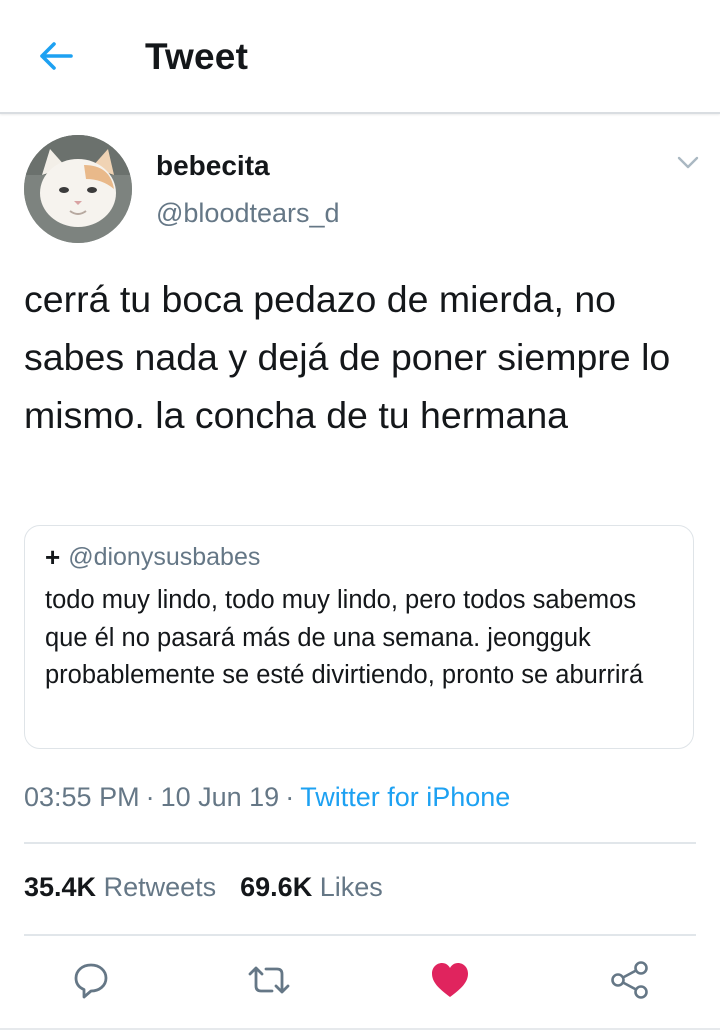 Image resolution: width=720 pixels, height=1035 pixels. I want to click on likes-stat: 69.6K Likes, so click(311, 887).